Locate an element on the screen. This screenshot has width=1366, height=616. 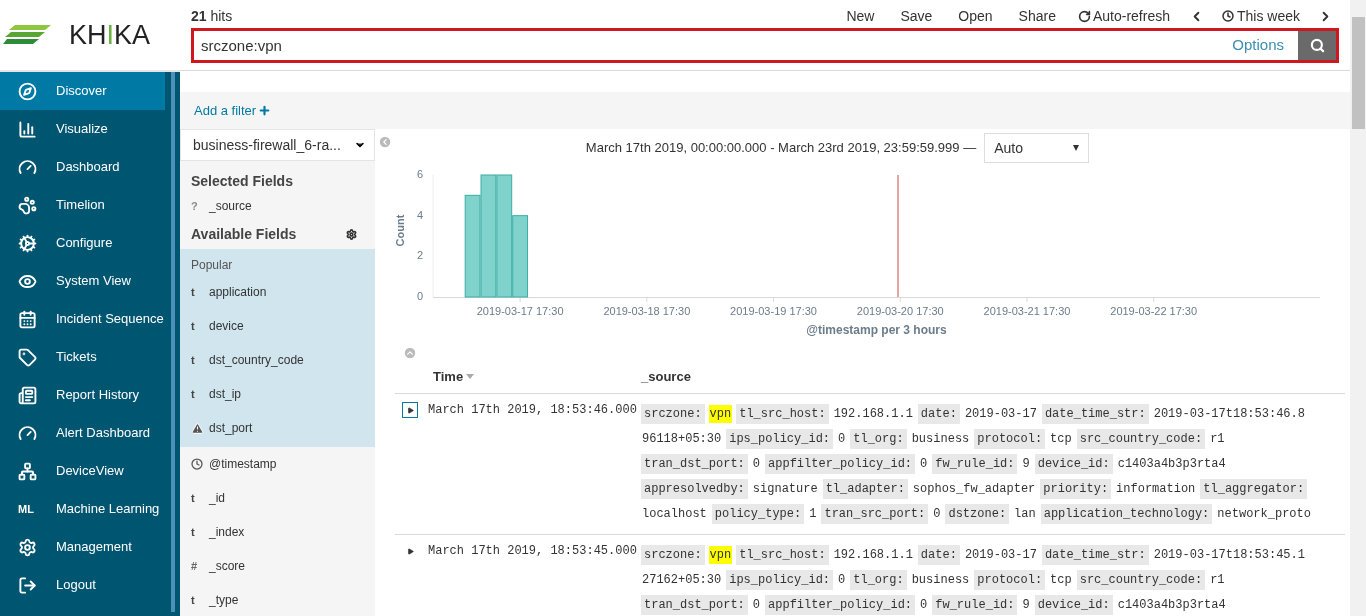
nav-item: Discover is located at coordinates (82, 91).